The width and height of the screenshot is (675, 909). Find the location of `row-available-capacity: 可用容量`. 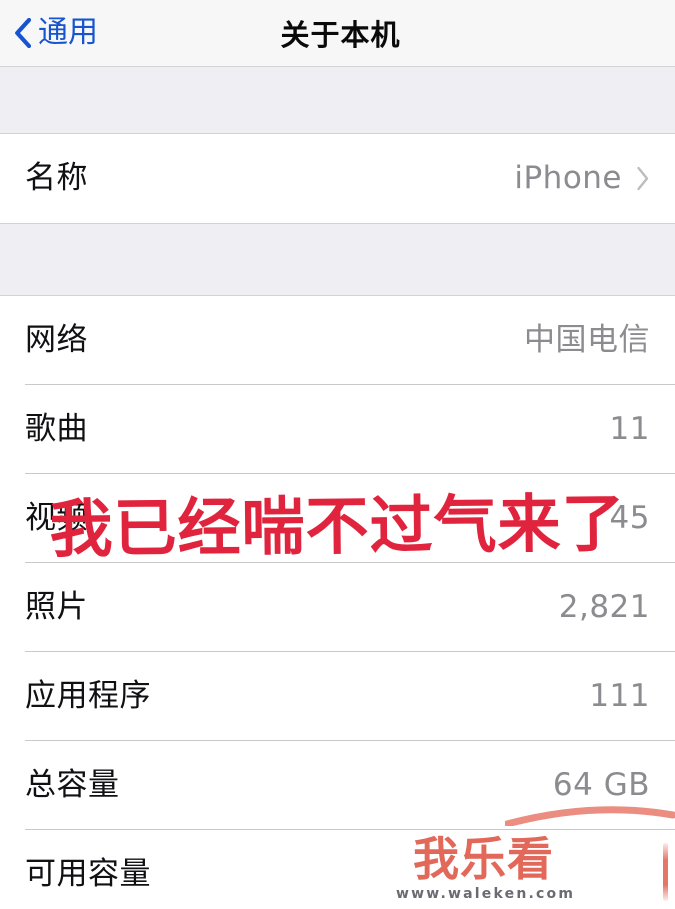

row-available-capacity: 可用容量 is located at coordinates (337, 869).